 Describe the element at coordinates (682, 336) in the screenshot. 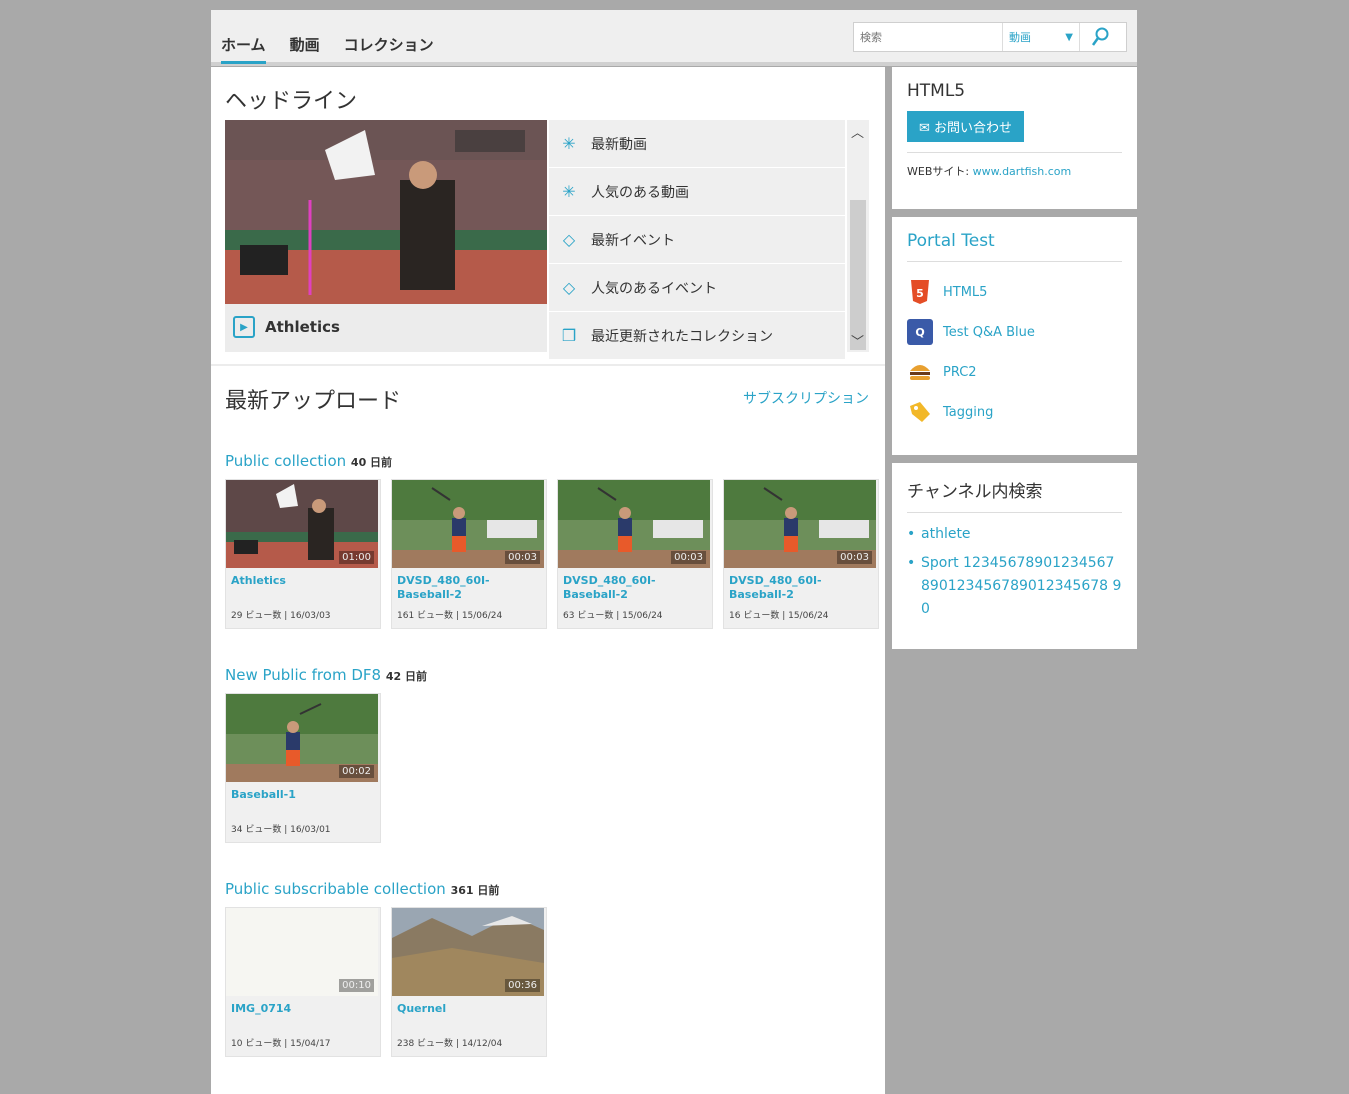

I see `headline-item-label: 最近更新されたコレクション` at that location.